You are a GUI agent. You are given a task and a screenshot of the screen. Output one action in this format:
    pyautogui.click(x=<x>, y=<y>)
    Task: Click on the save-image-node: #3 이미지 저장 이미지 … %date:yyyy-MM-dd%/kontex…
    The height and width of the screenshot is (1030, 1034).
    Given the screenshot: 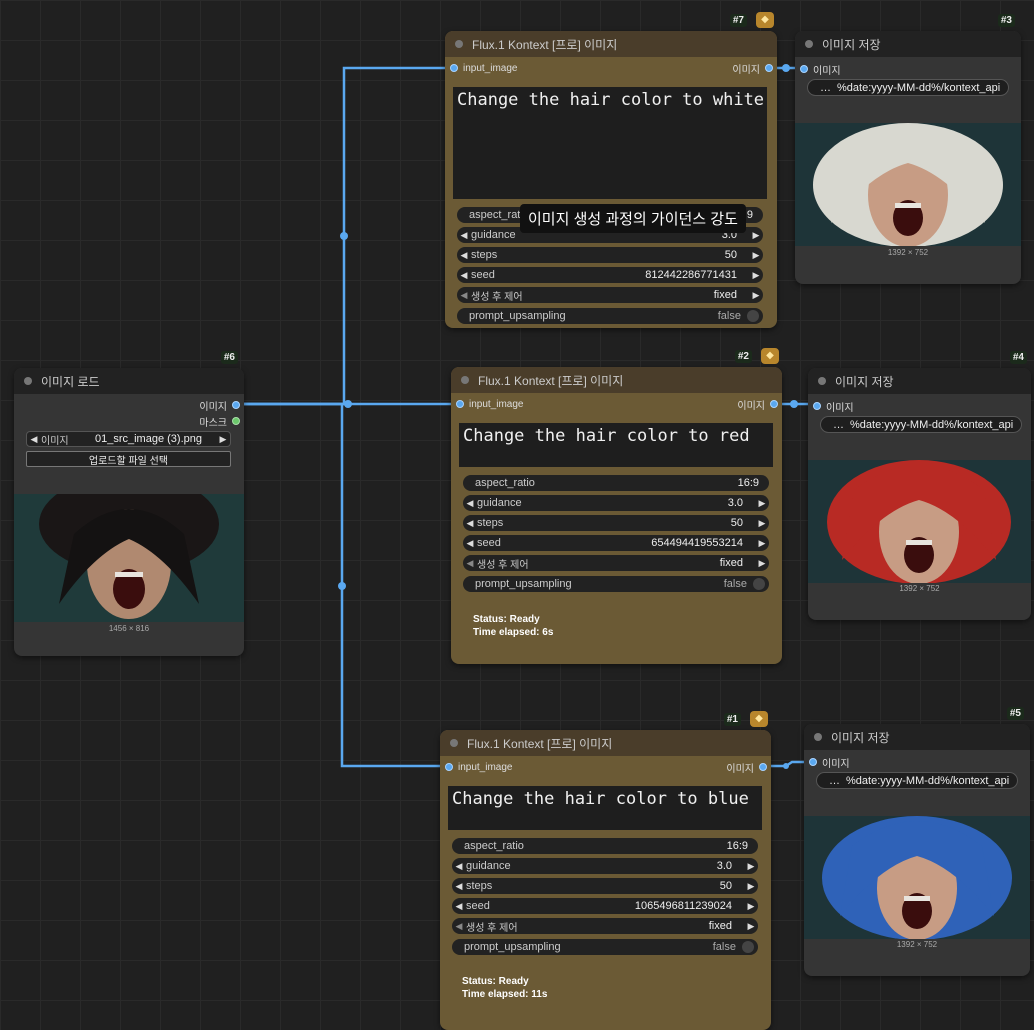 What is the action you would take?
    pyautogui.click(x=908, y=149)
    